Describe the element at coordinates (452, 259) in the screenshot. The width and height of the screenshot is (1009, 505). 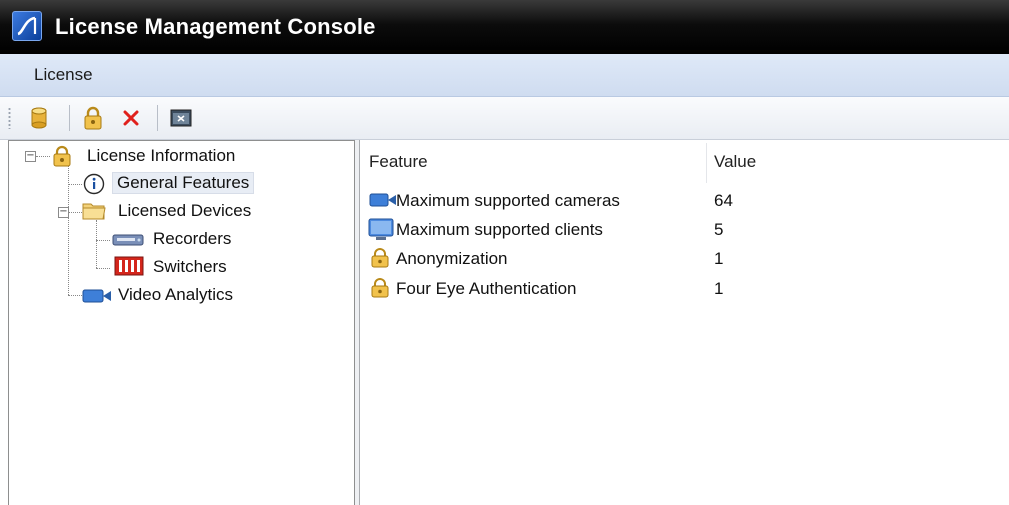
I see `feature-name: Anonymization` at that location.